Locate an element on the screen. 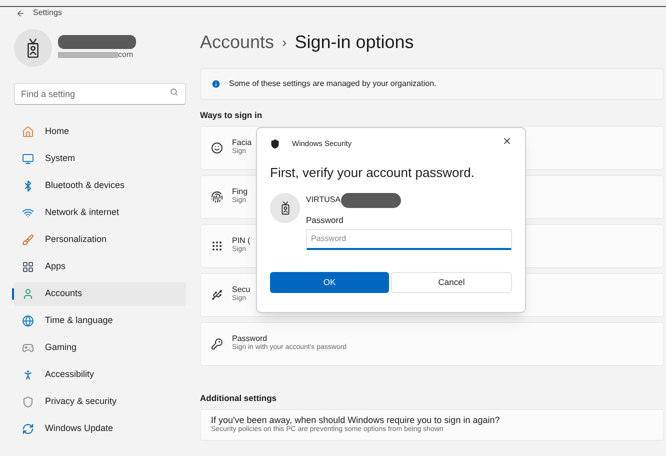 This screenshot has width=666, height=456. key-icon is located at coordinates (217, 344).